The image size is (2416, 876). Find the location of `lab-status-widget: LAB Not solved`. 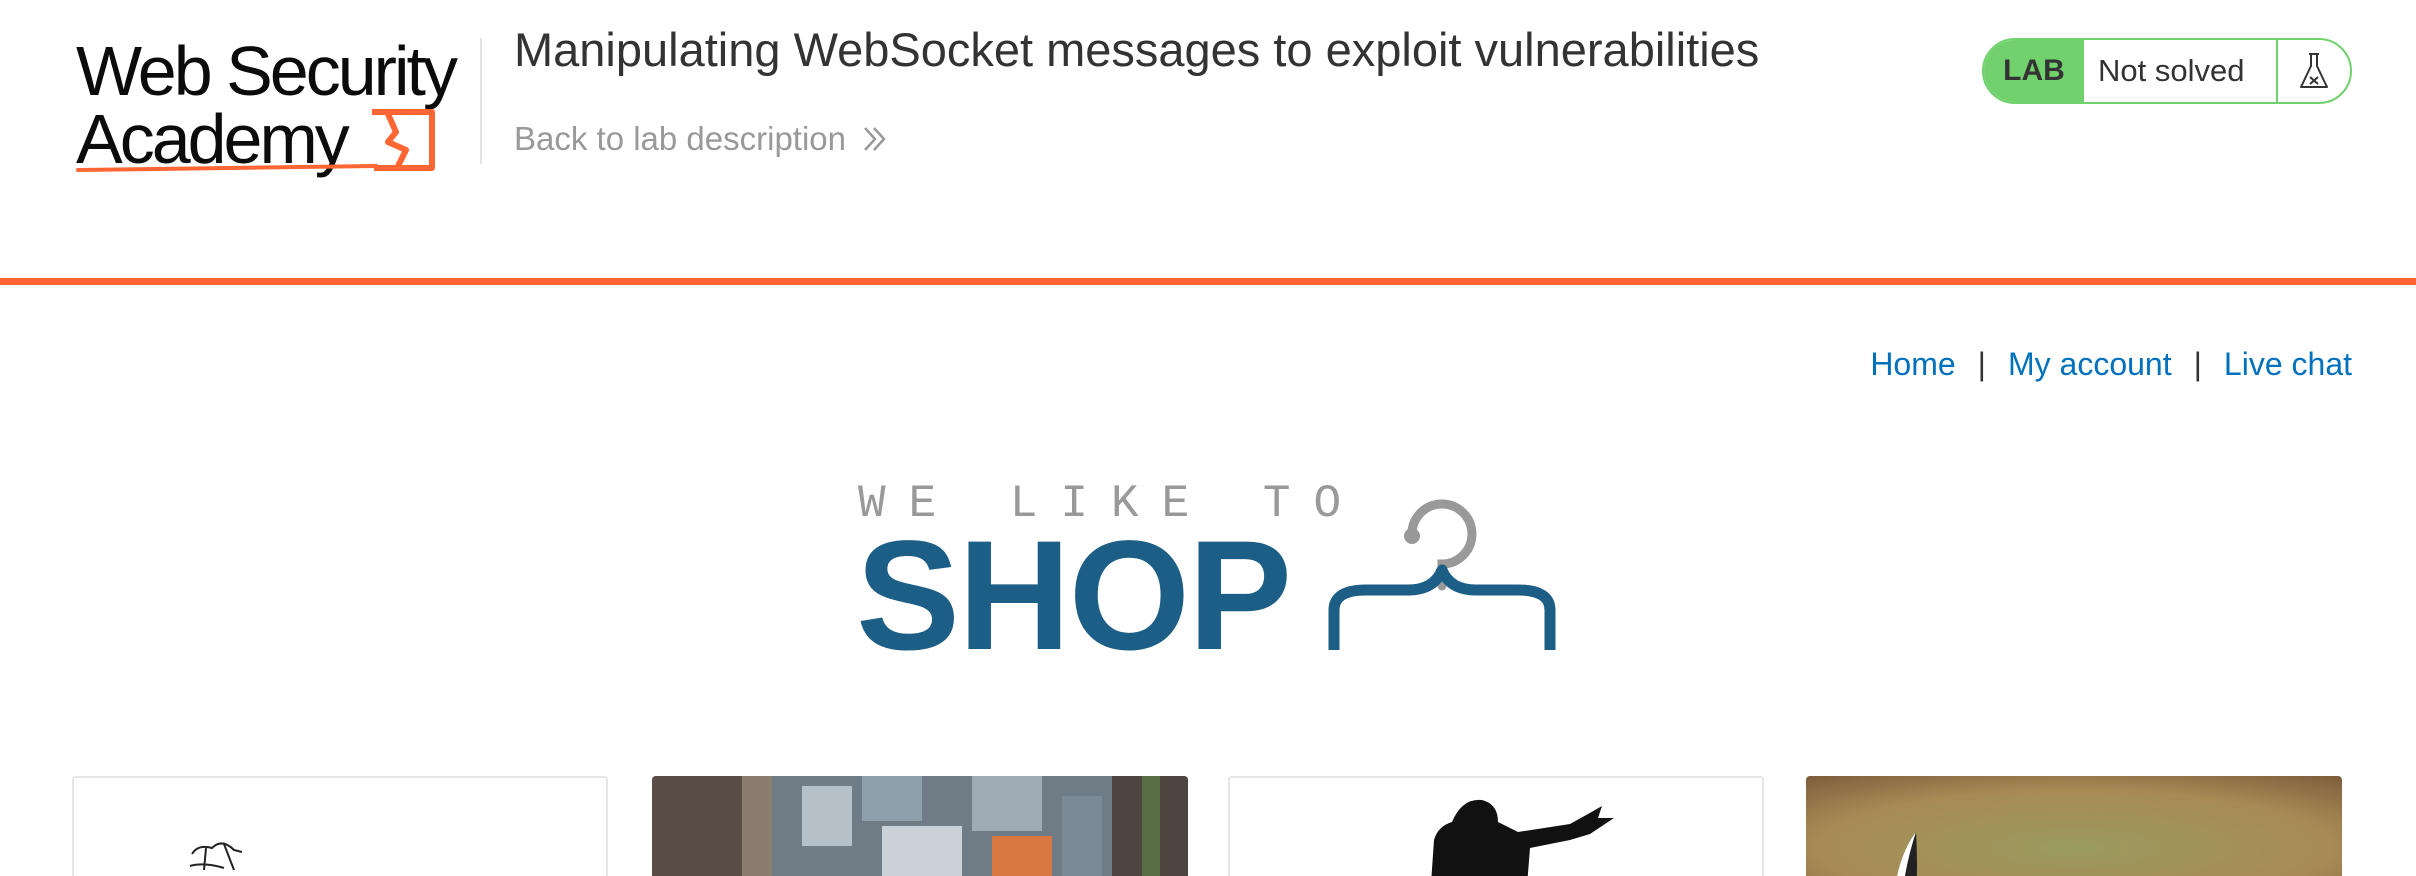

lab-status-widget: LAB Not solved is located at coordinates (2167, 71).